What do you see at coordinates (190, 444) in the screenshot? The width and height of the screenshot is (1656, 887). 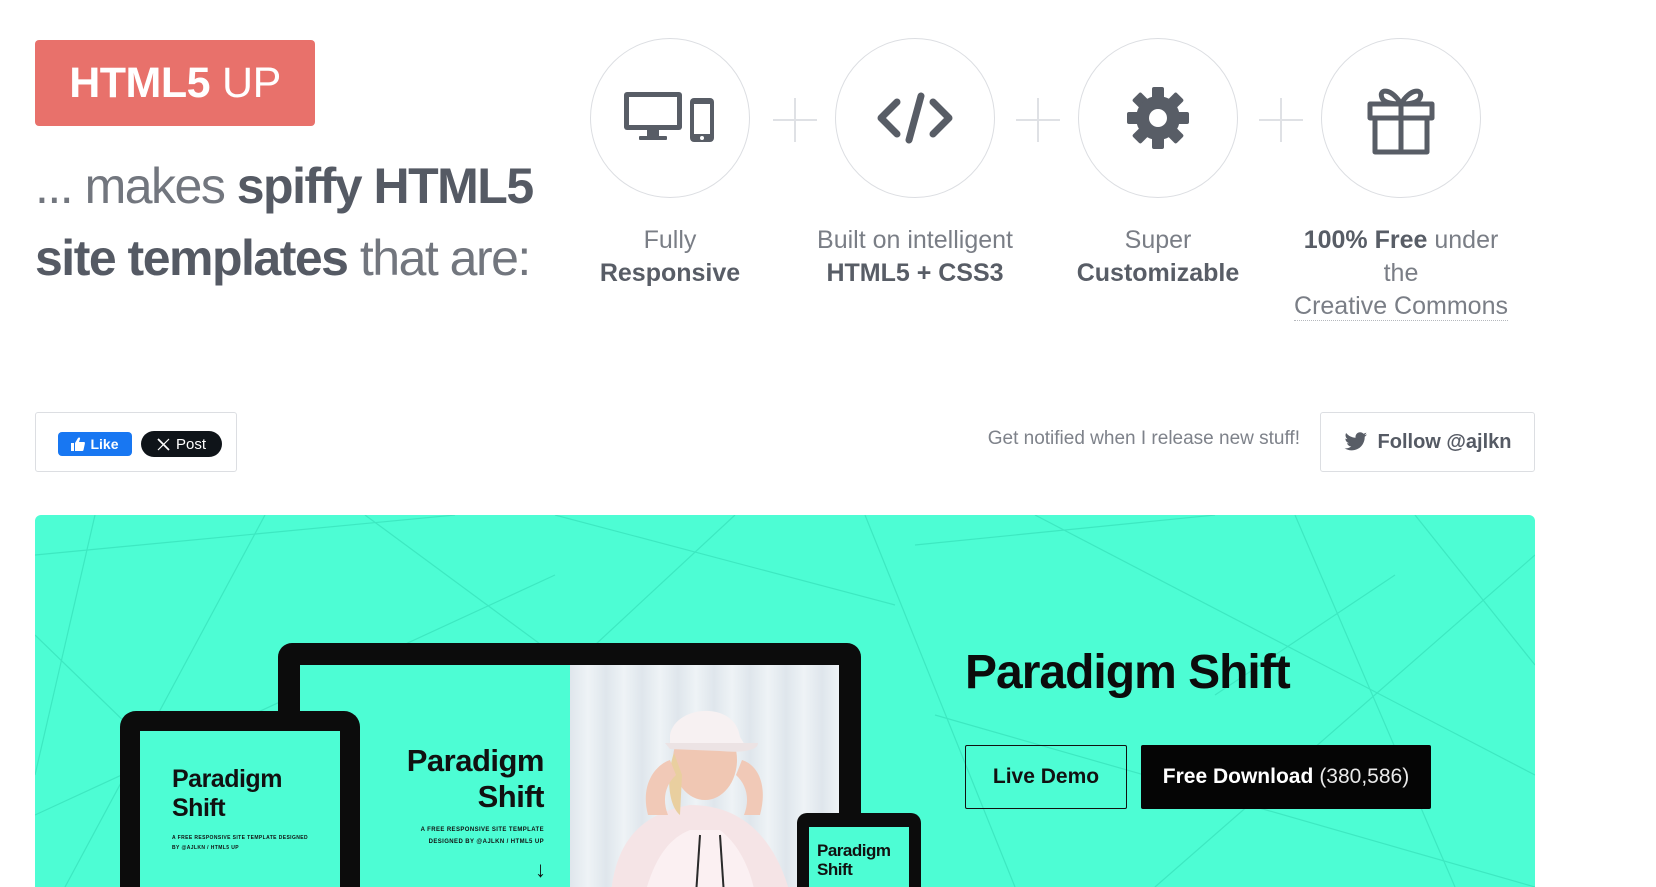 I see `post-label: Post` at bounding box center [190, 444].